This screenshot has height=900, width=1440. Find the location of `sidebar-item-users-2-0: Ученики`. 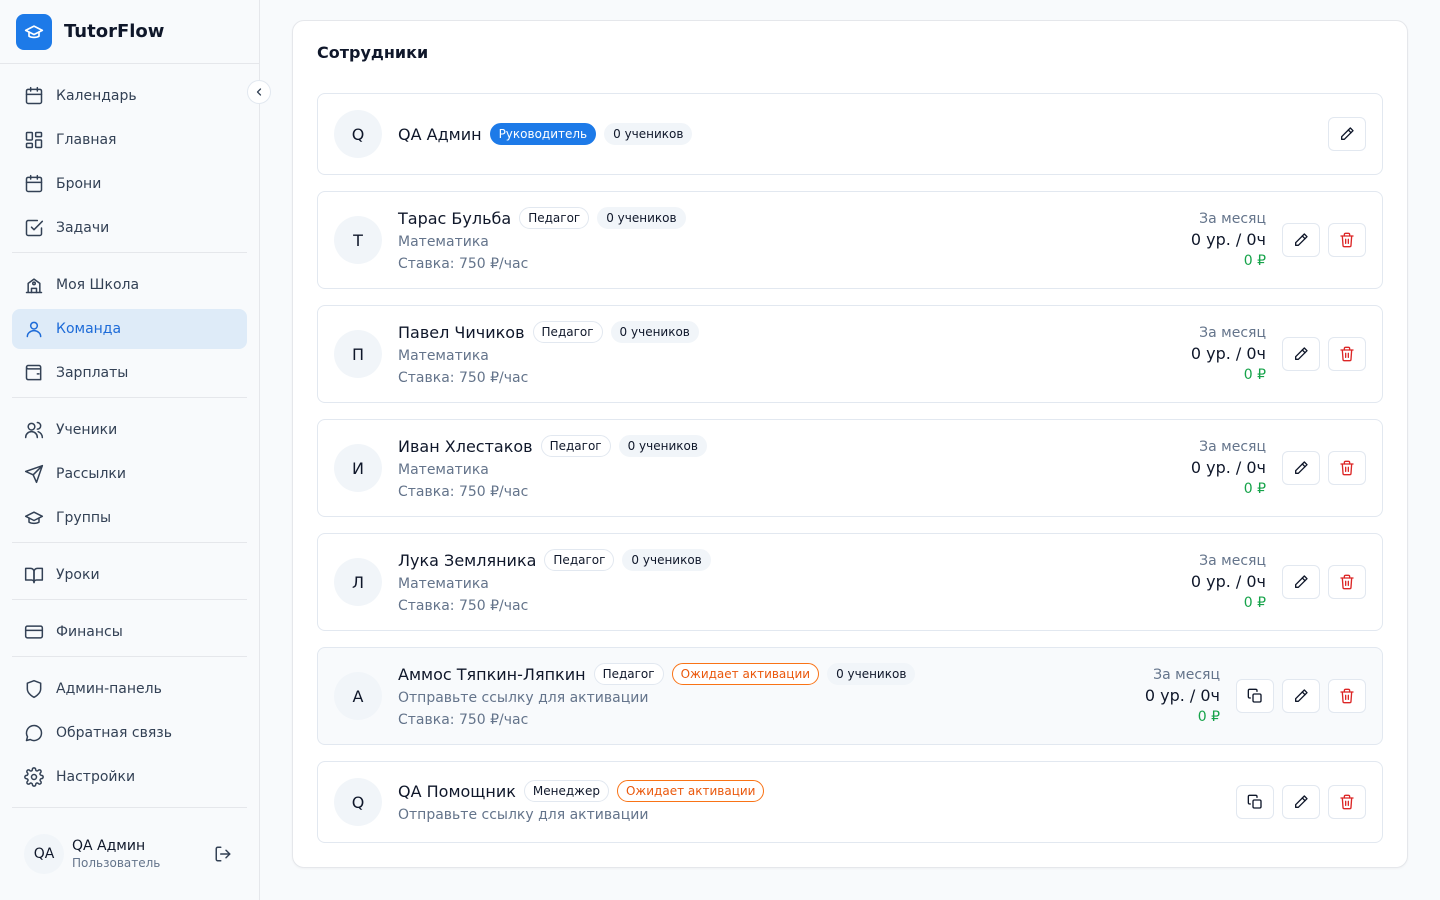

sidebar-item-users-2-0: Ученики is located at coordinates (129, 430).